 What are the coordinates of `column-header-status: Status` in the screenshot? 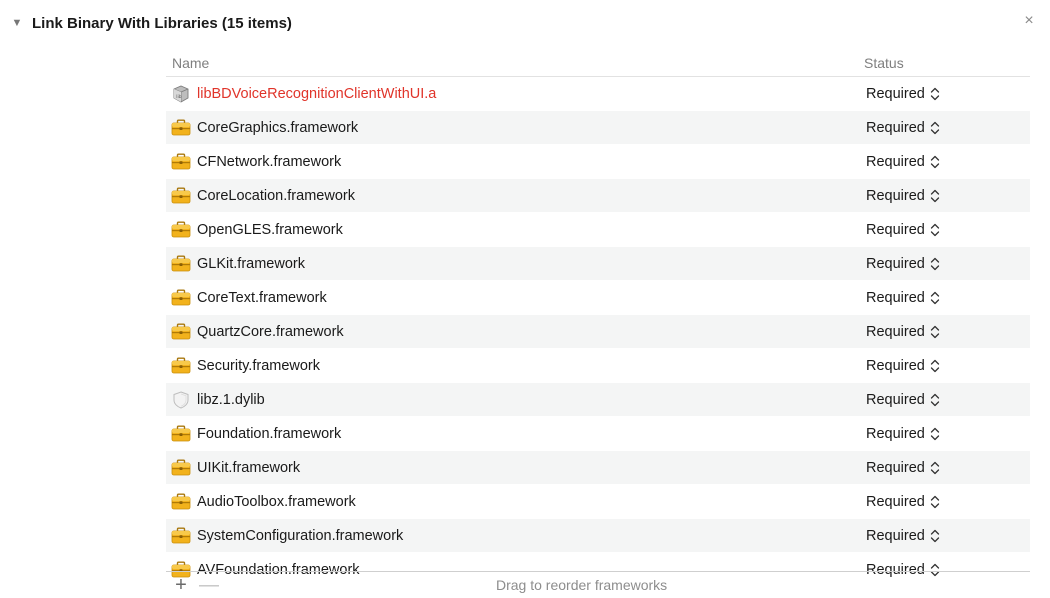 It's located at (884, 63).